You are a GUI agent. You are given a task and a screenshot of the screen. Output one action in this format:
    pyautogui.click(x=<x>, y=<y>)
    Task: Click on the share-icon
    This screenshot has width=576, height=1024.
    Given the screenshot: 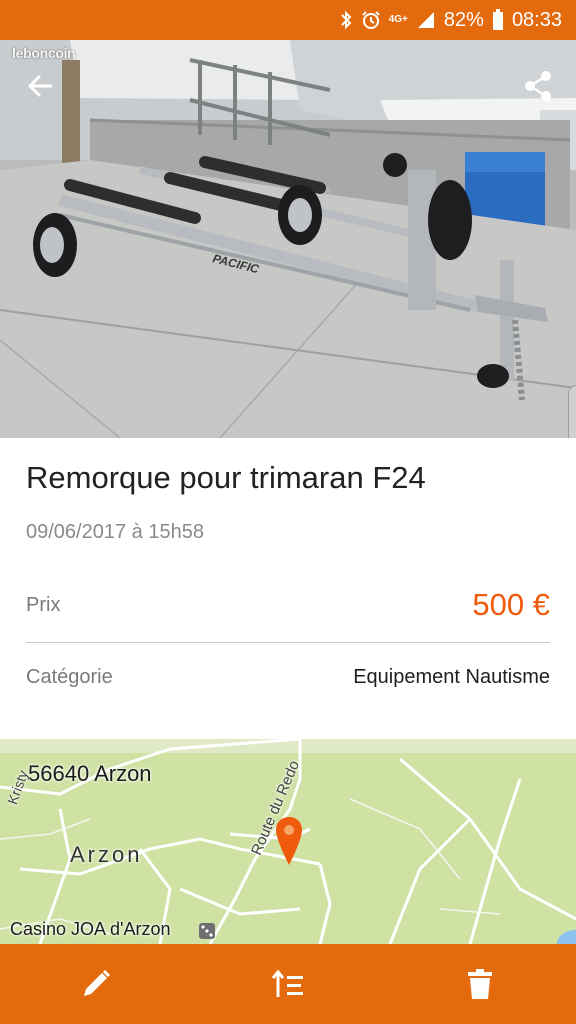 What is the action you would take?
    pyautogui.click(x=538, y=86)
    